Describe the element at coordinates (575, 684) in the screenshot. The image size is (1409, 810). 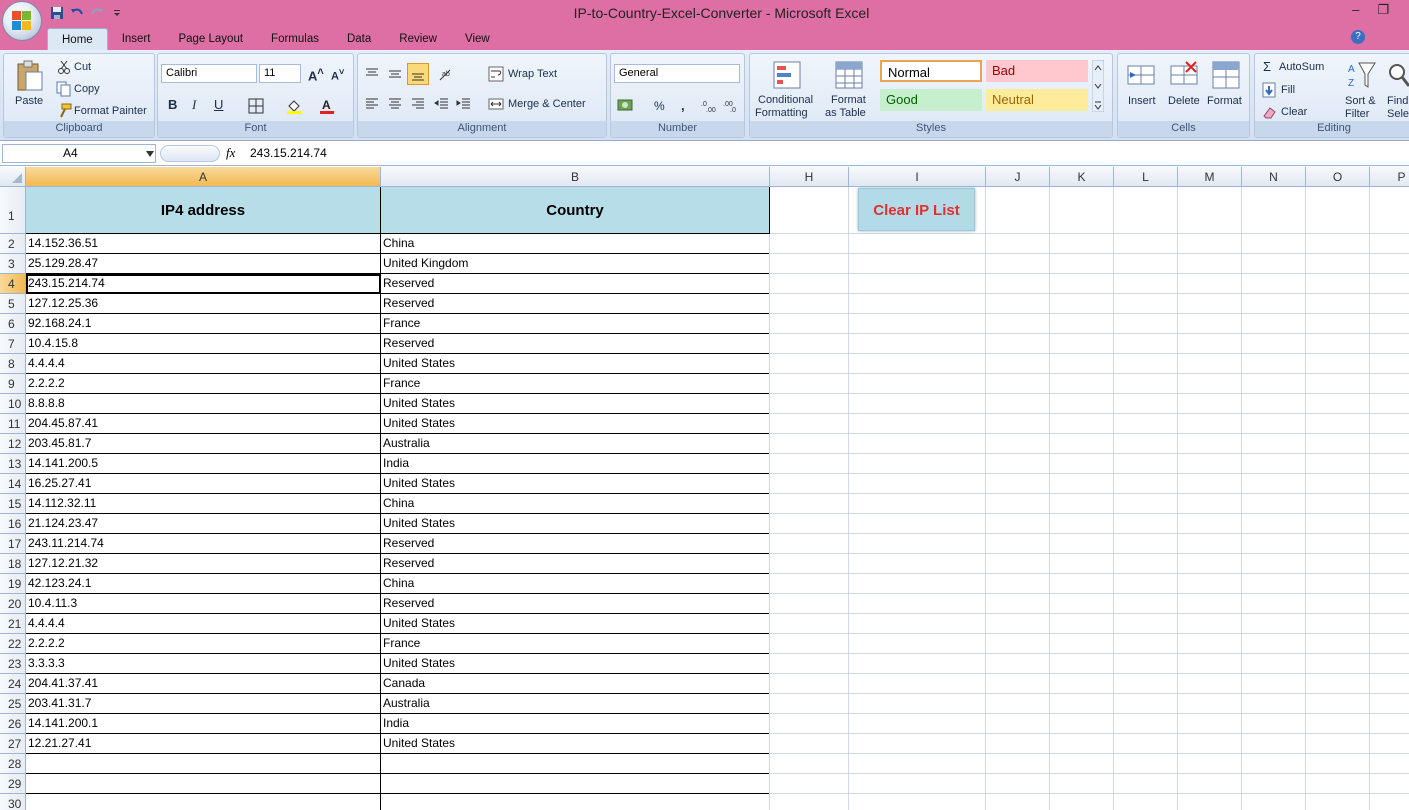
I see `cell-country: Canada` at that location.